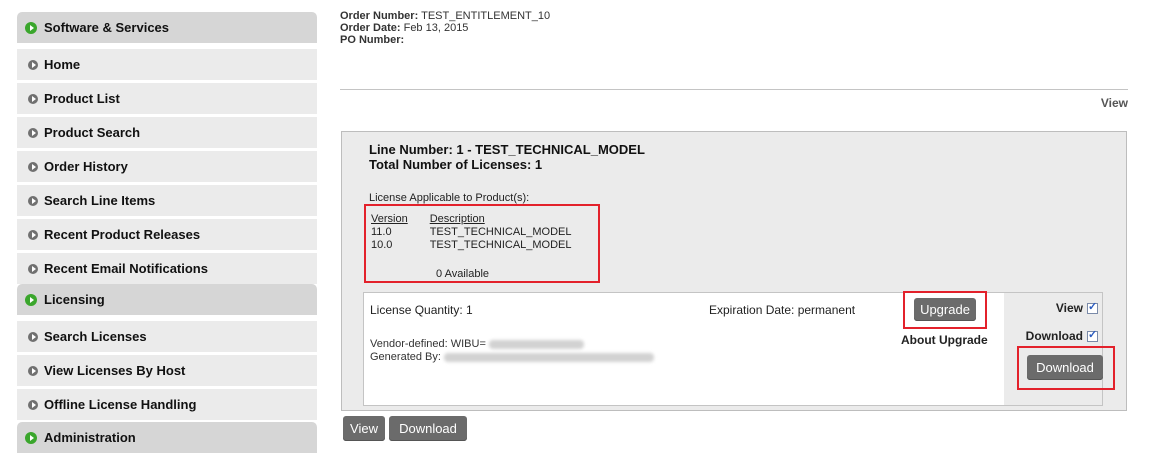 This screenshot has height=453, width=1154. What do you see at coordinates (382, 245) in the screenshot?
I see `product-version: 10.0` at bounding box center [382, 245].